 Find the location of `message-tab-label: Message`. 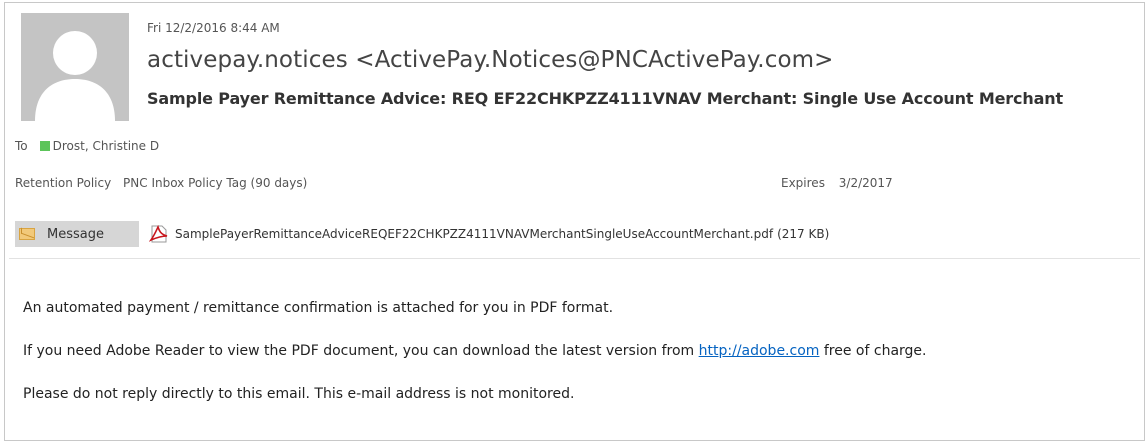

message-tab-label: Message is located at coordinates (75, 234).